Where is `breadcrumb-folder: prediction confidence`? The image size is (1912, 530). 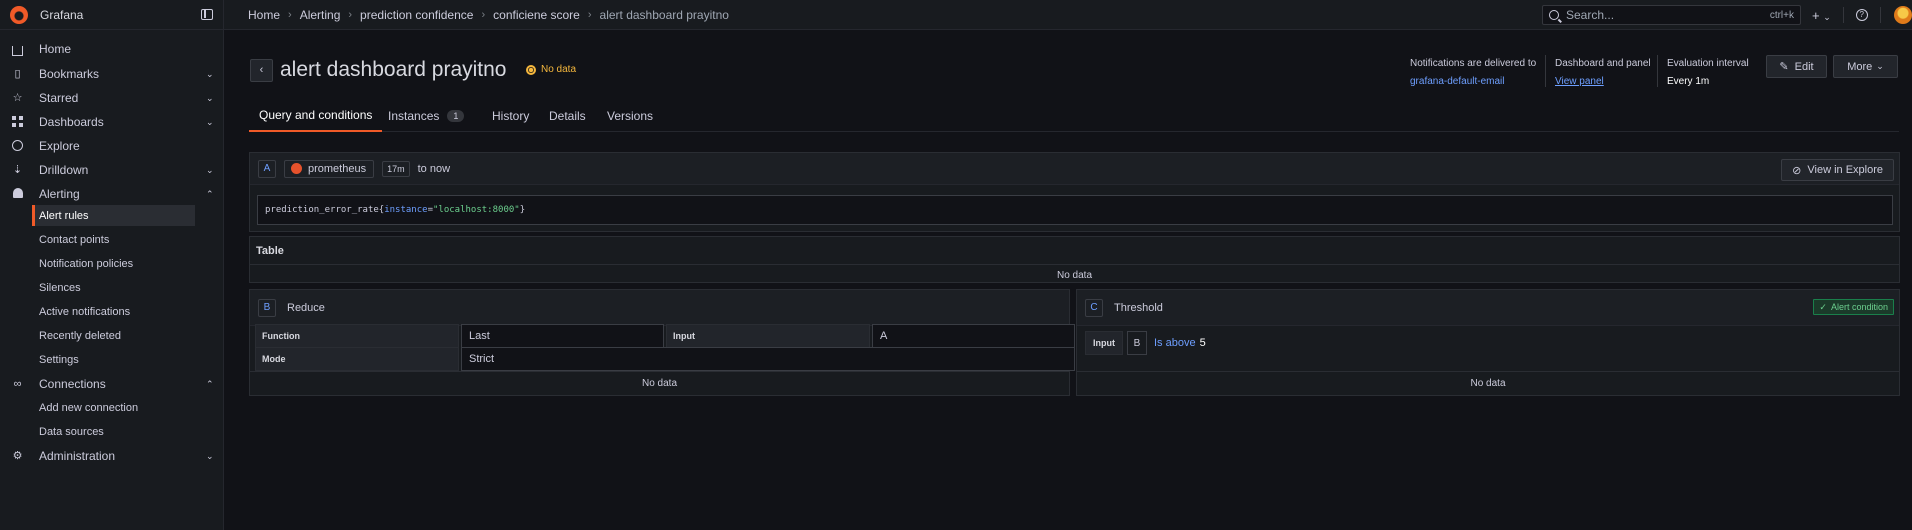 breadcrumb-folder: prediction confidence is located at coordinates (416, 15).